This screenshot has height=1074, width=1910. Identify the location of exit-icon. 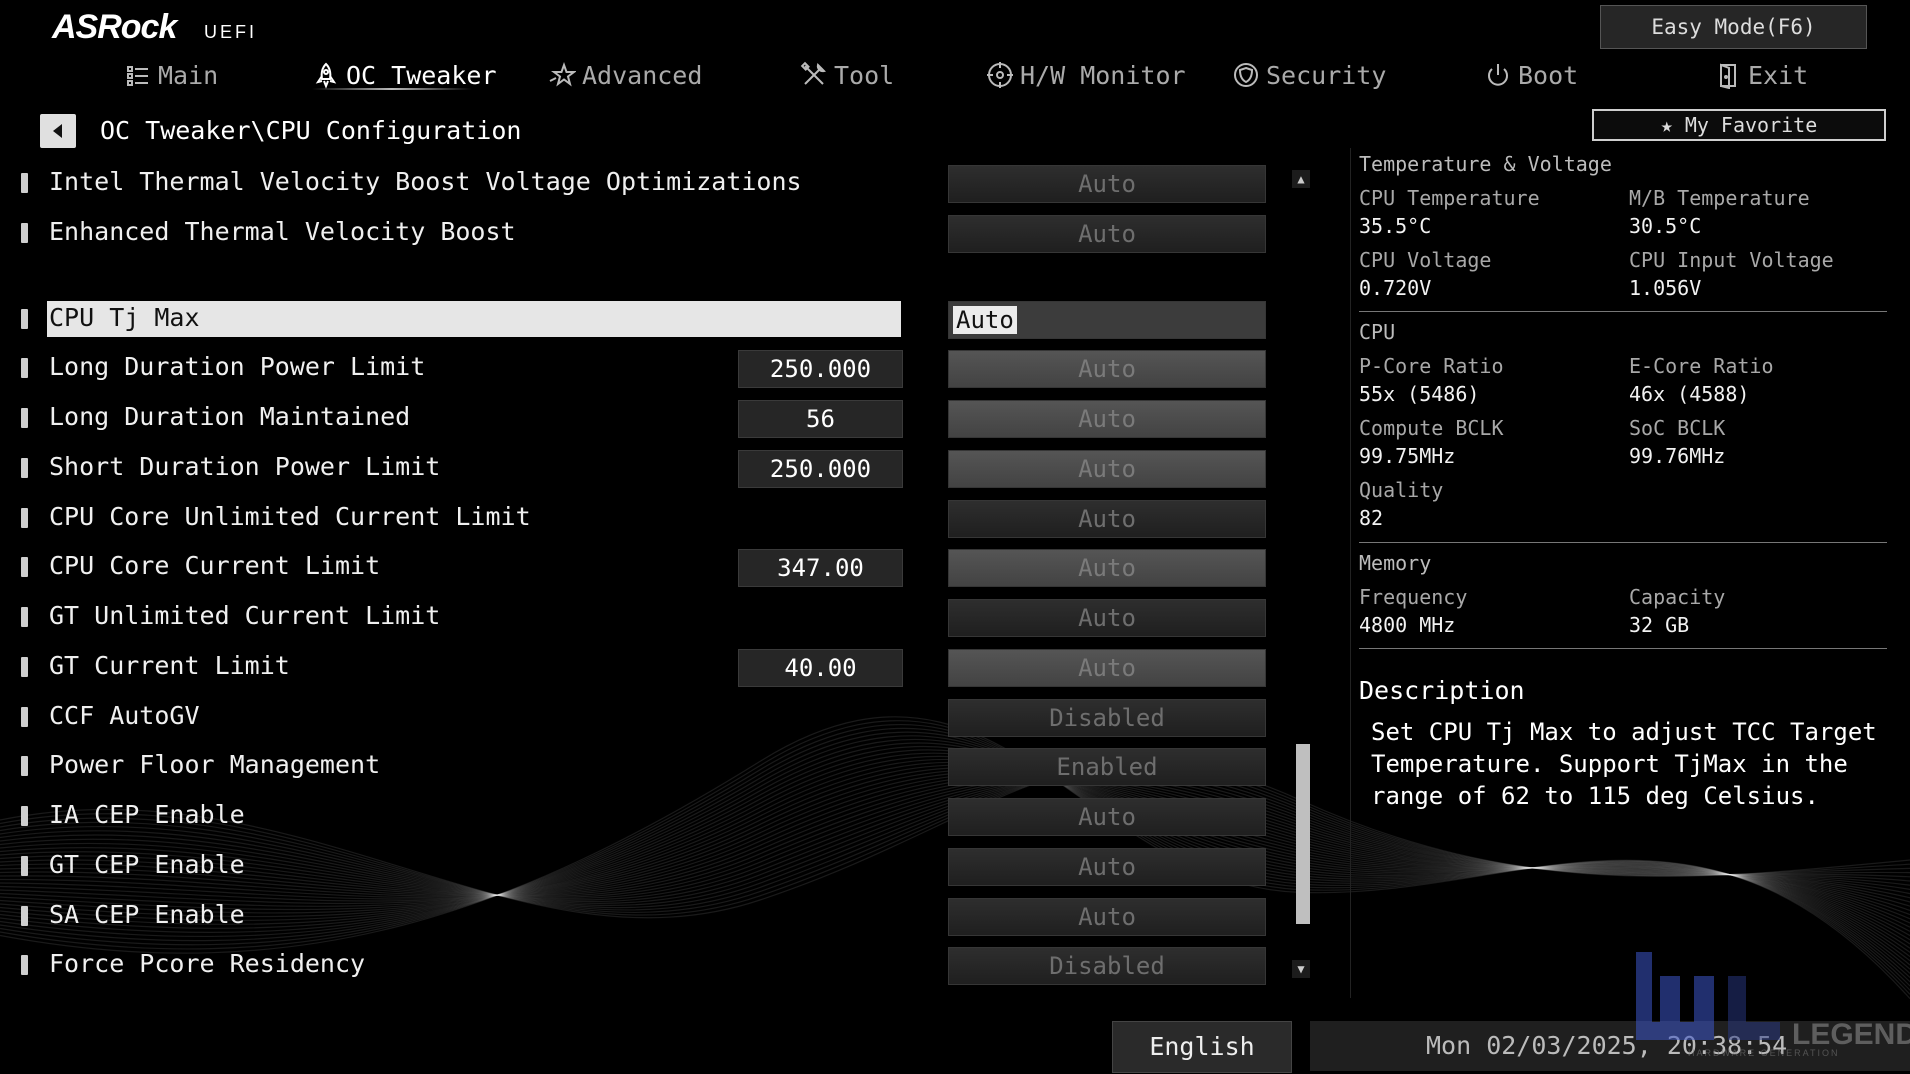
(1728, 76).